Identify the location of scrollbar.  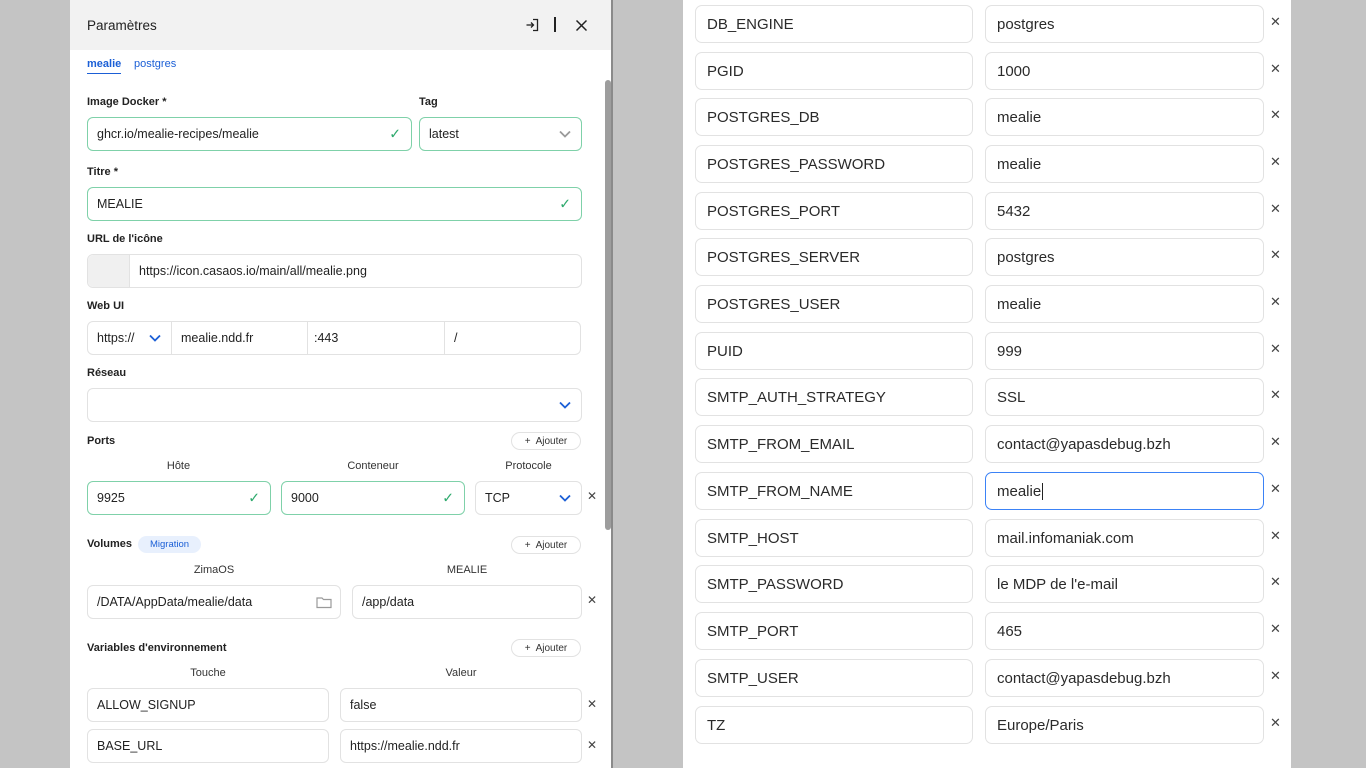
(608, 305).